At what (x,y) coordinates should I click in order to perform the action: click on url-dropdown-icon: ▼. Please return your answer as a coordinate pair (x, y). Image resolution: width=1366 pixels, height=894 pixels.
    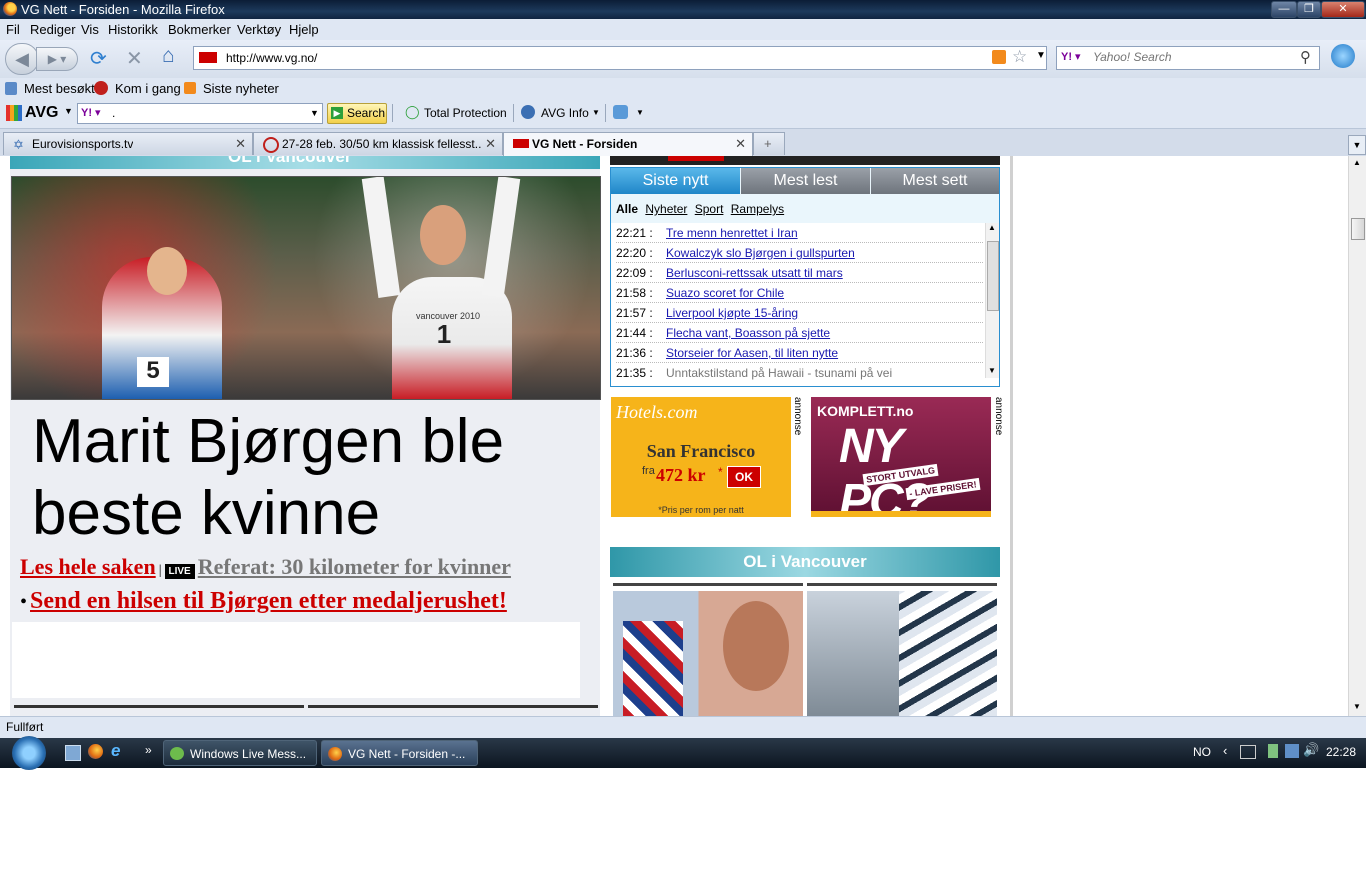
    Looking at the image, I should click on (1041, 55).